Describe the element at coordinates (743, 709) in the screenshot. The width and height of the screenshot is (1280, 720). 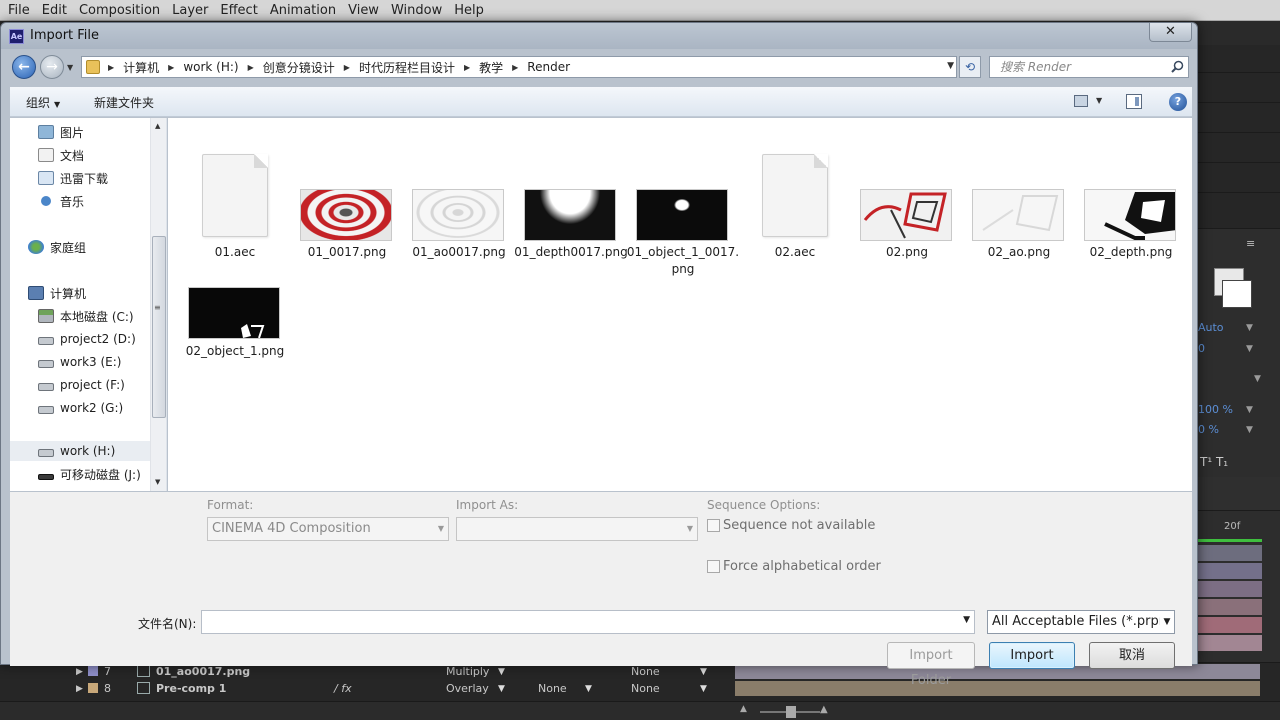
I see `zoom-out-icon: ▲` at that location.